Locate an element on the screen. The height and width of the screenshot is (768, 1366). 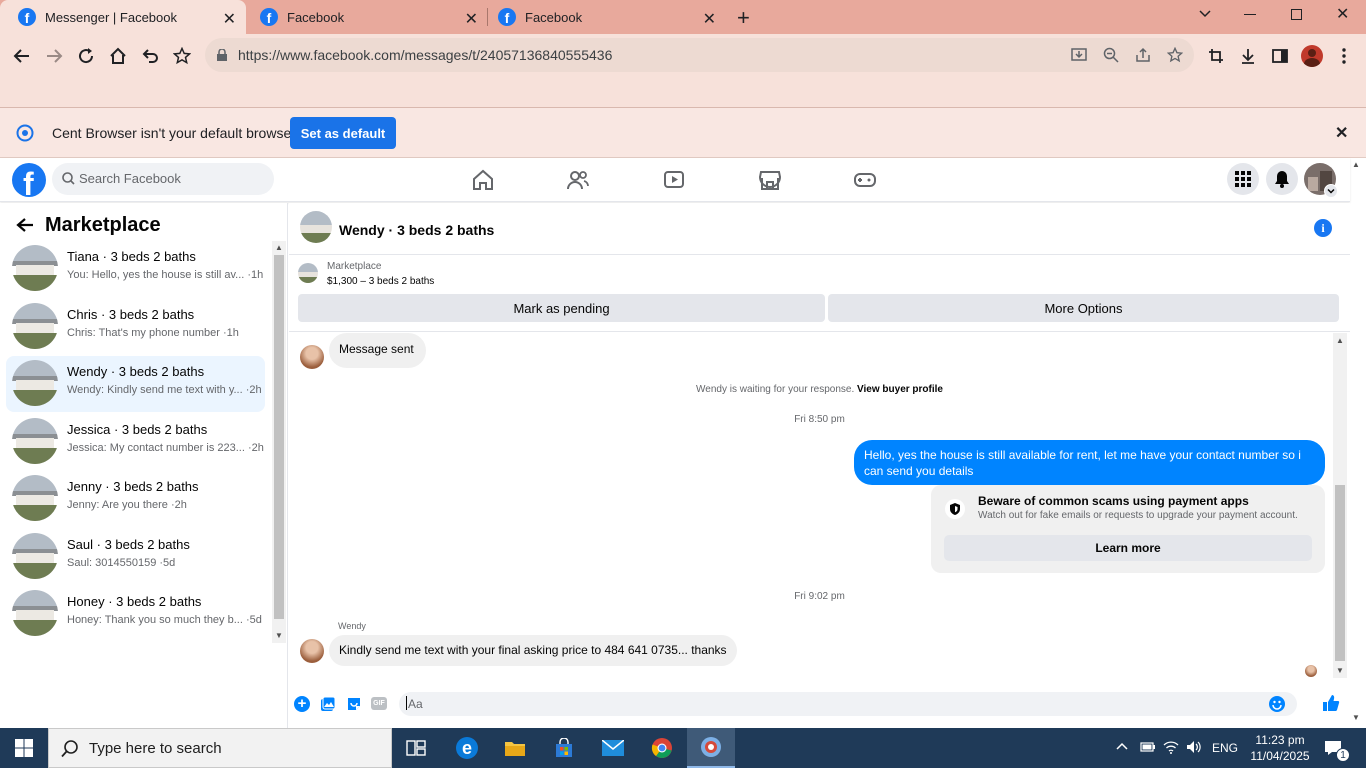
page-scroll-up-icon: ▲ is located at coordinates (1356, 164).